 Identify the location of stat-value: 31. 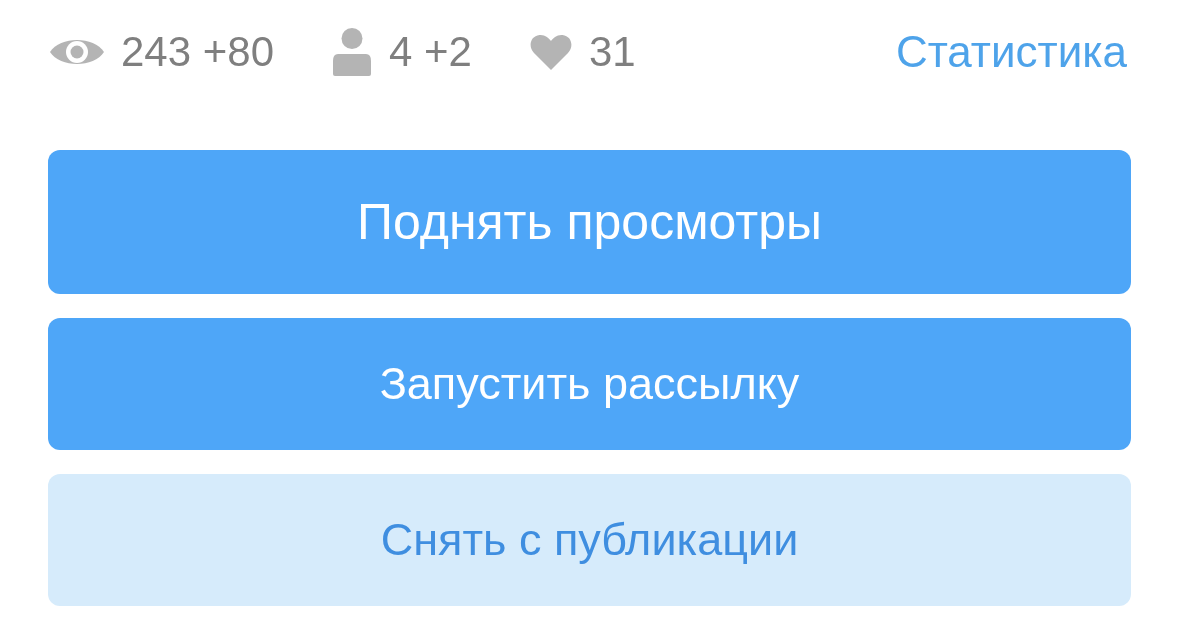
(612, 52).